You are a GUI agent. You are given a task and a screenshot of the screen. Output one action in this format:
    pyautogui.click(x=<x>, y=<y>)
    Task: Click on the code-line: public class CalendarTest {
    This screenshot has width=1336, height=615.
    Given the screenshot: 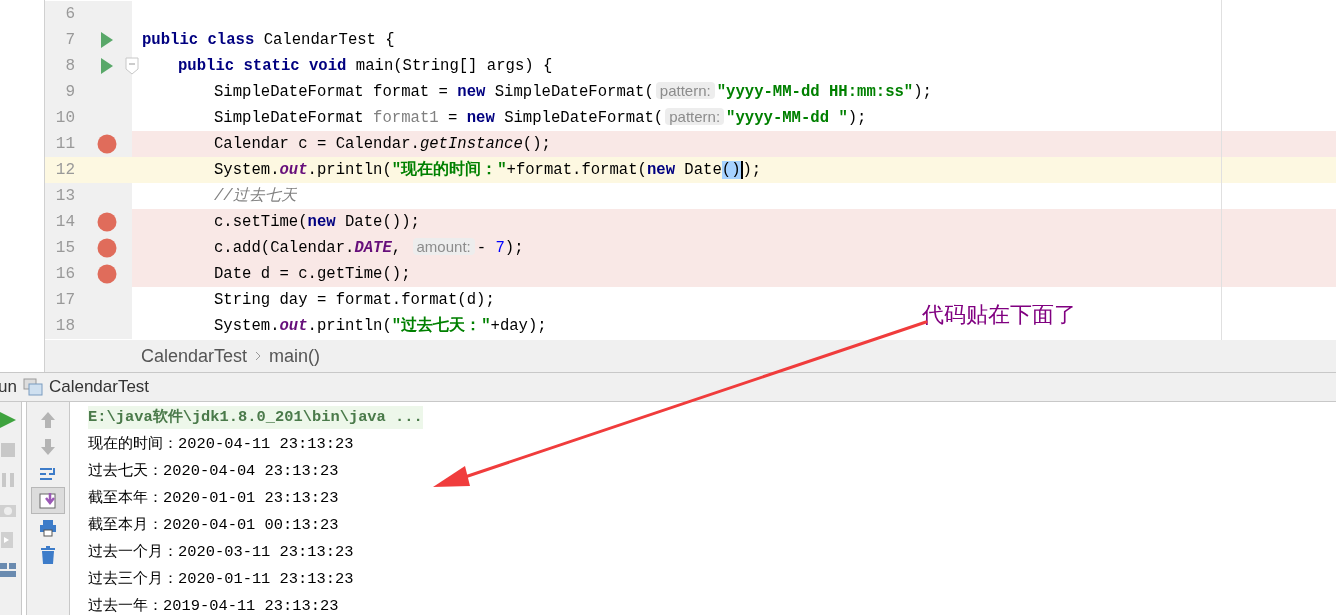 What is the action you would take?
    pyautogui.click(x=268, y=40)
    